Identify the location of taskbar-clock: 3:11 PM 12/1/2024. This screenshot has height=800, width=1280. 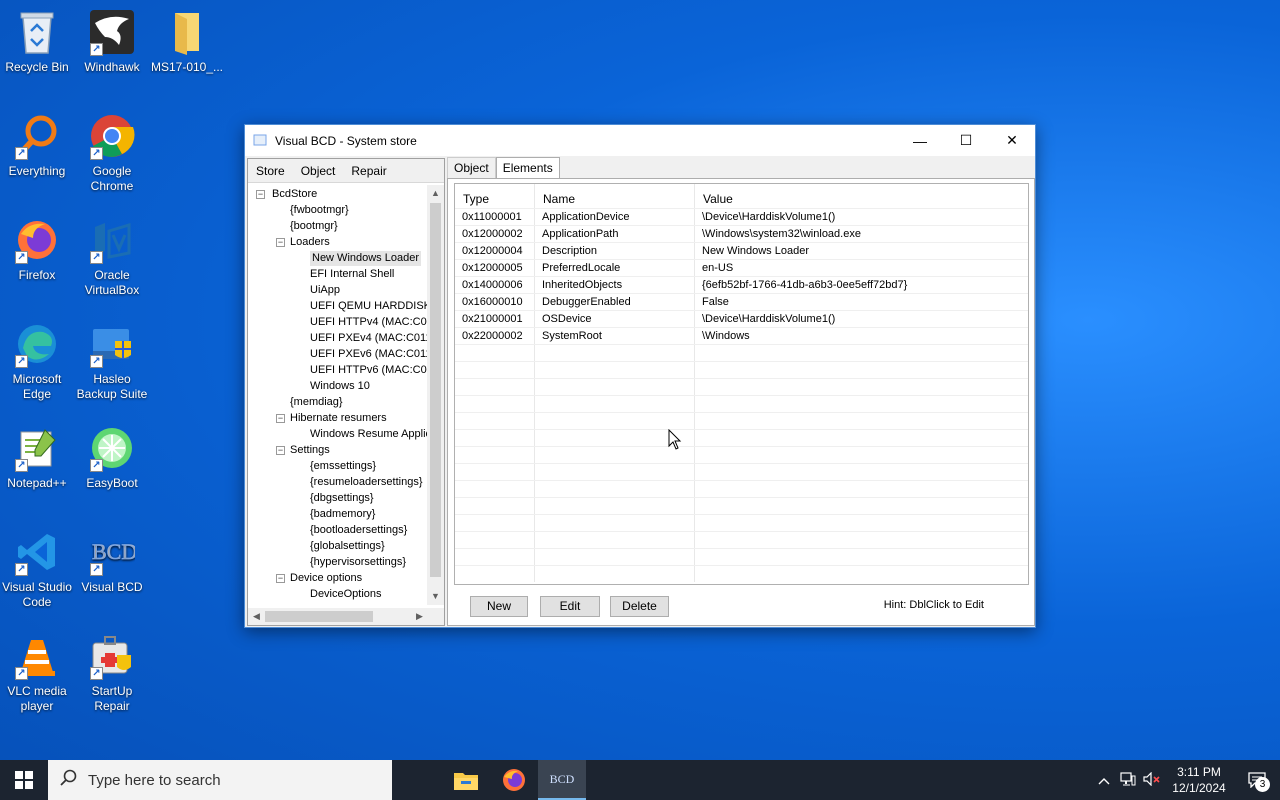
(1199, 780).